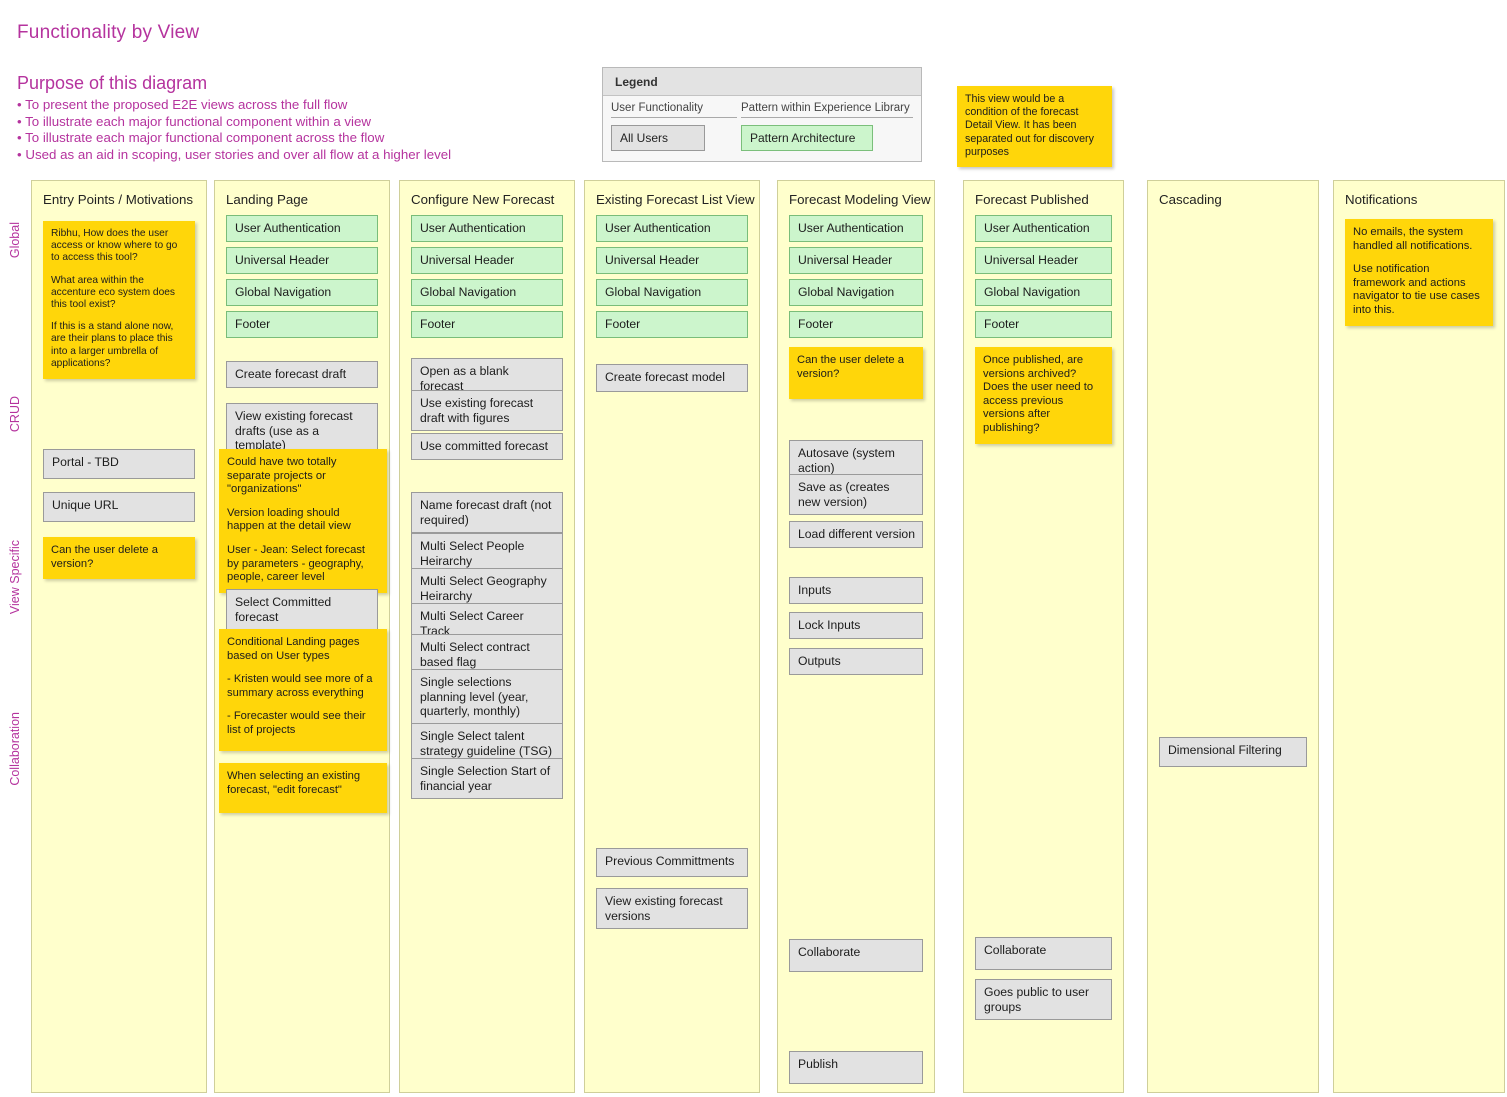  What do you see at coordinates (267, 199) in the screenshot?
I see `column-title: Landing Page` at bounding box center [267, 199].